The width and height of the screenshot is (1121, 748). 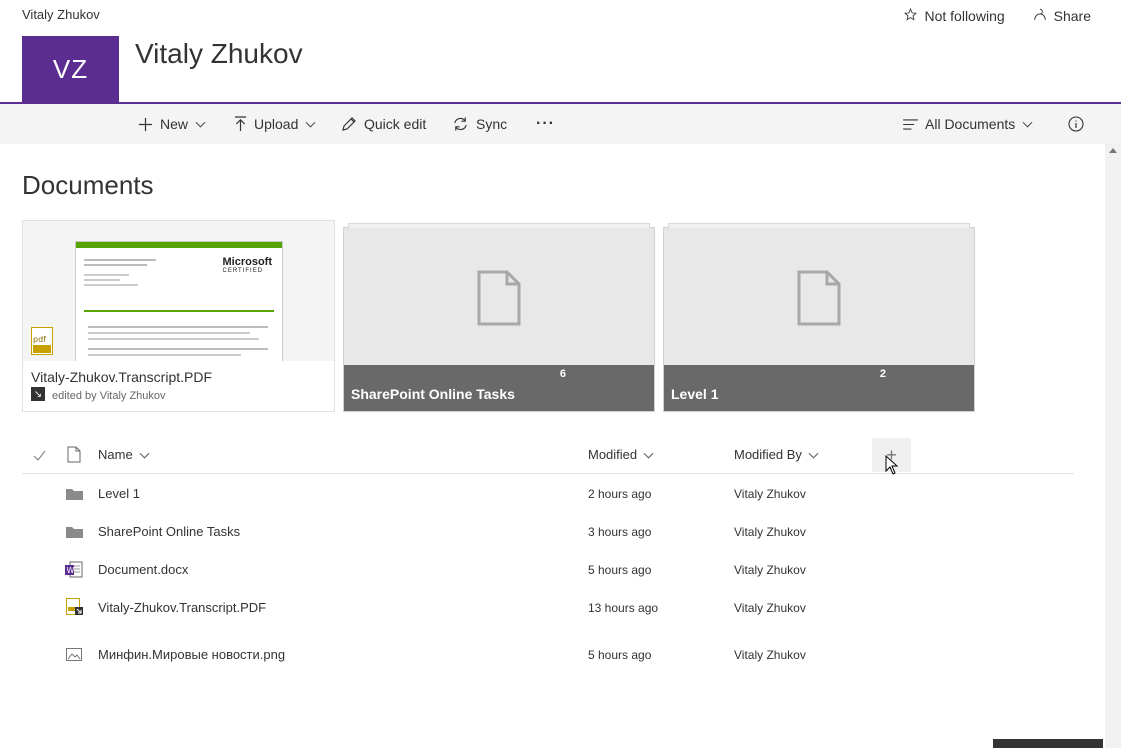 What do you see at coordinates (39, 457) in the screenshot?
I see `select-all-checkmark-icon` at bounding box center [39, 457].